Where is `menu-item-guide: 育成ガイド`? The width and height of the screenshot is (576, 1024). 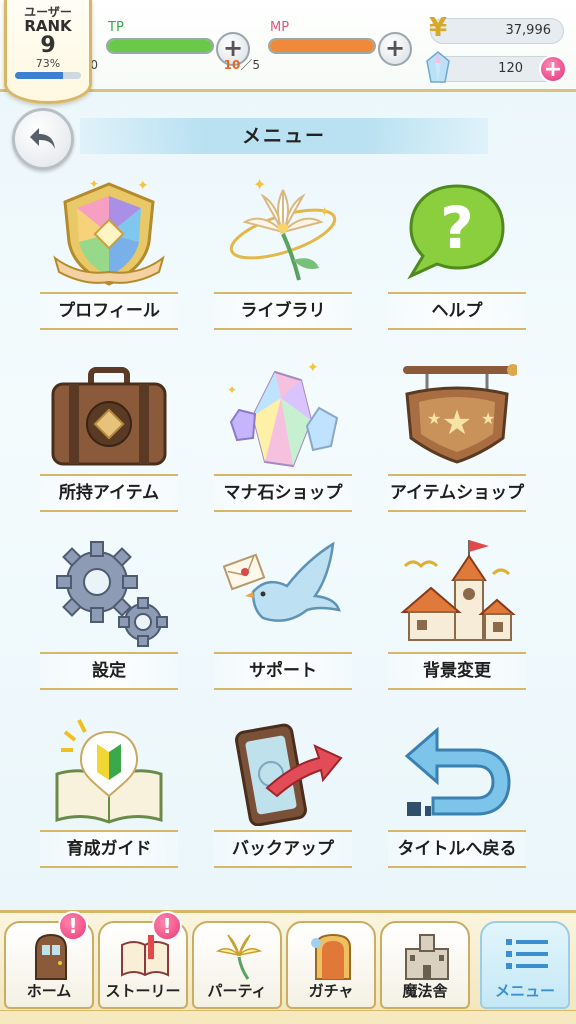 menu-item-guide: 育成ガイド is located at coordinates (109, 794).